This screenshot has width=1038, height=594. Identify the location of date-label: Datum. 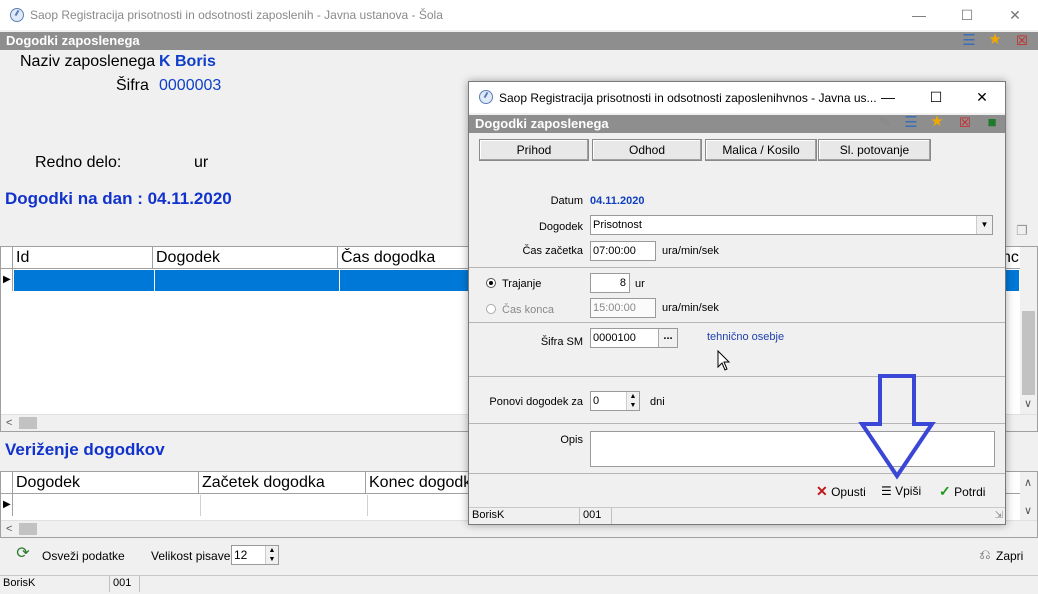
(566, 201).